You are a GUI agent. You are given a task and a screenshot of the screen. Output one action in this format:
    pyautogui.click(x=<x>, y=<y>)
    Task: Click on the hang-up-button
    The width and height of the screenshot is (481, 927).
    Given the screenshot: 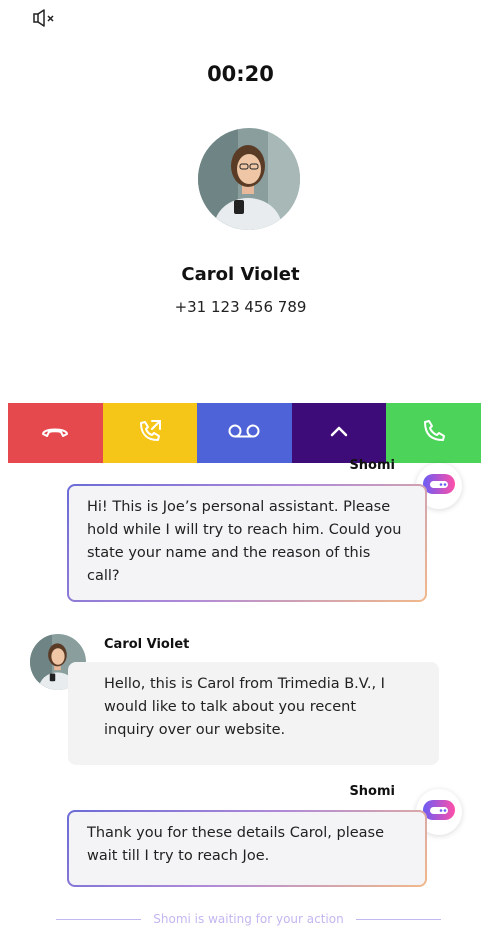 What is the action you would take?
    pyautogui.click(x=55, y=433)
    